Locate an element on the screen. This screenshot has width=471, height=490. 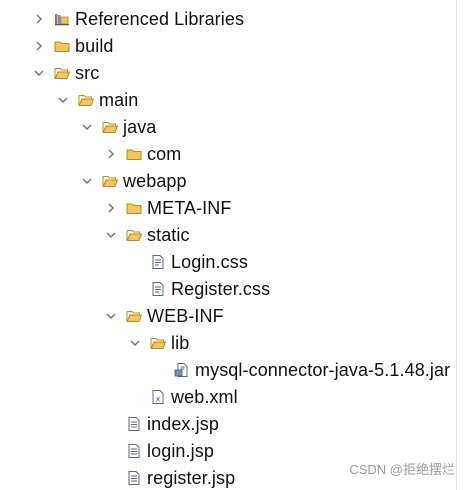
tree-item: mysql-connector-java-5.1.48.jar is located at coordinates (228, 370).